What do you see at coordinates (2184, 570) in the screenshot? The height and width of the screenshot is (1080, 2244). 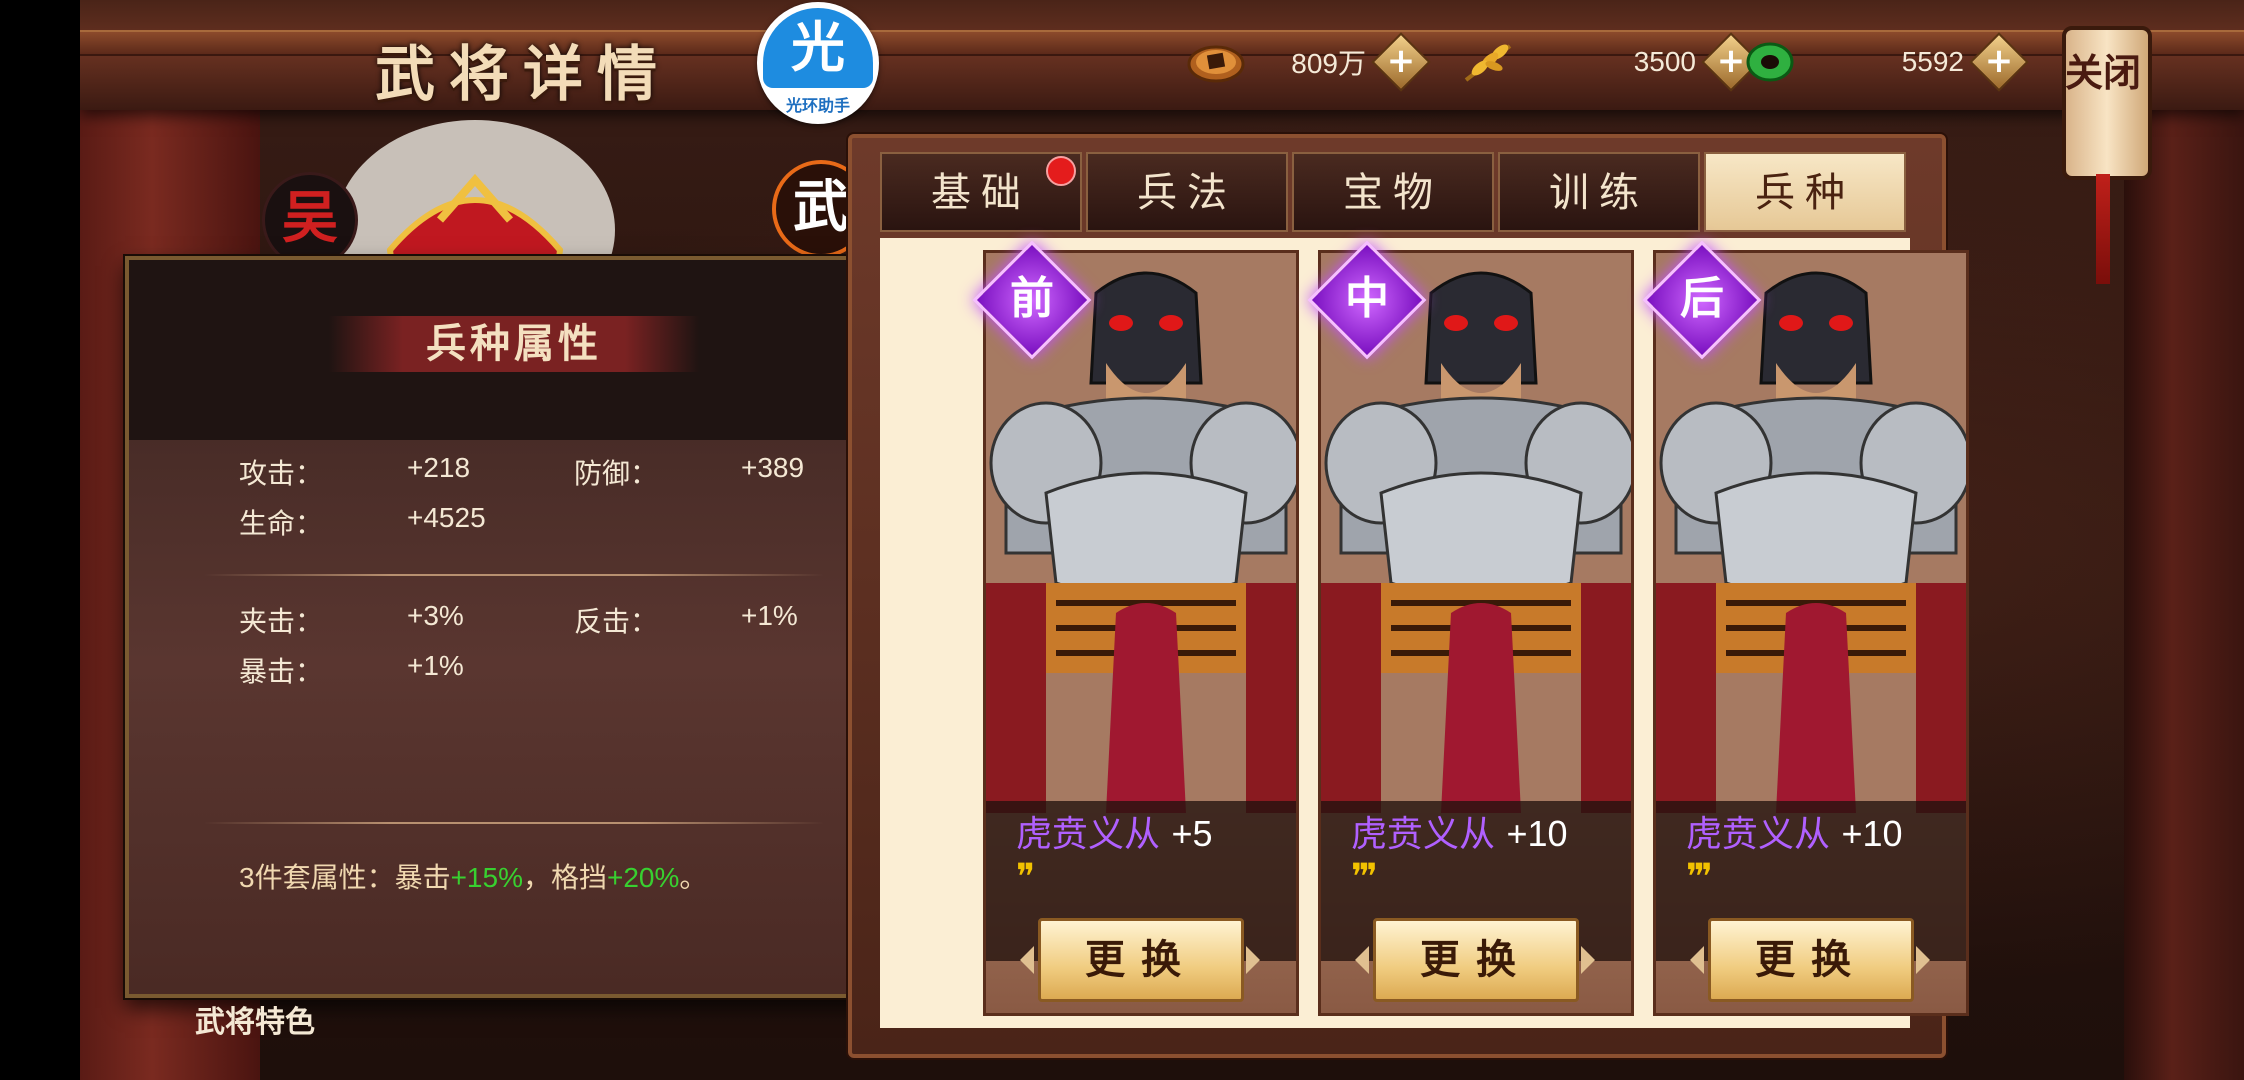 I see `right-curtain` at bounding box center [2184, 570].